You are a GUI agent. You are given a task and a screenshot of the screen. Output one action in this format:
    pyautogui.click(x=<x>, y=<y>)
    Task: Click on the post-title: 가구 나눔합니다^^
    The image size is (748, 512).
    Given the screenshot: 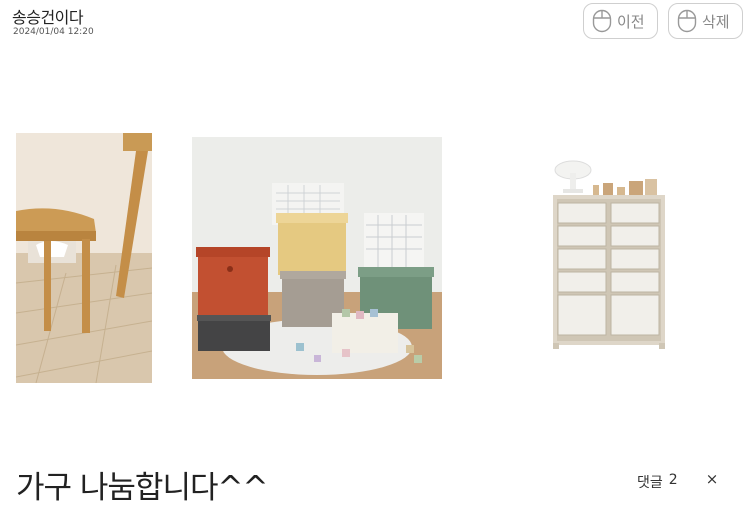 What is the action you would take?
    pyautogui.click(x=142, y=488)
    